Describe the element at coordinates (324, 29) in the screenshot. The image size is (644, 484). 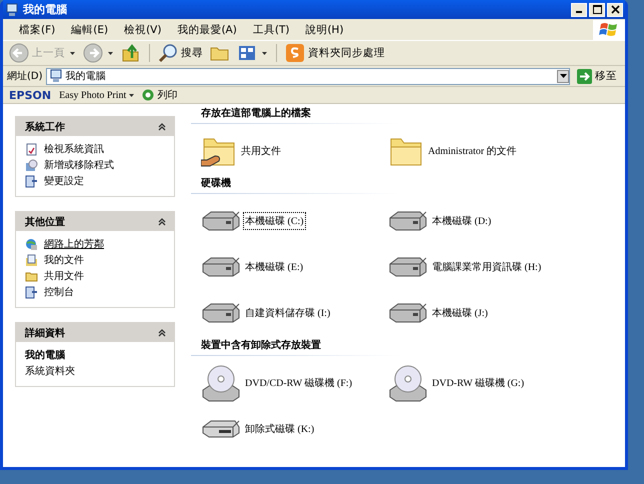
I see `menu-item: 說明(H)` at that location.